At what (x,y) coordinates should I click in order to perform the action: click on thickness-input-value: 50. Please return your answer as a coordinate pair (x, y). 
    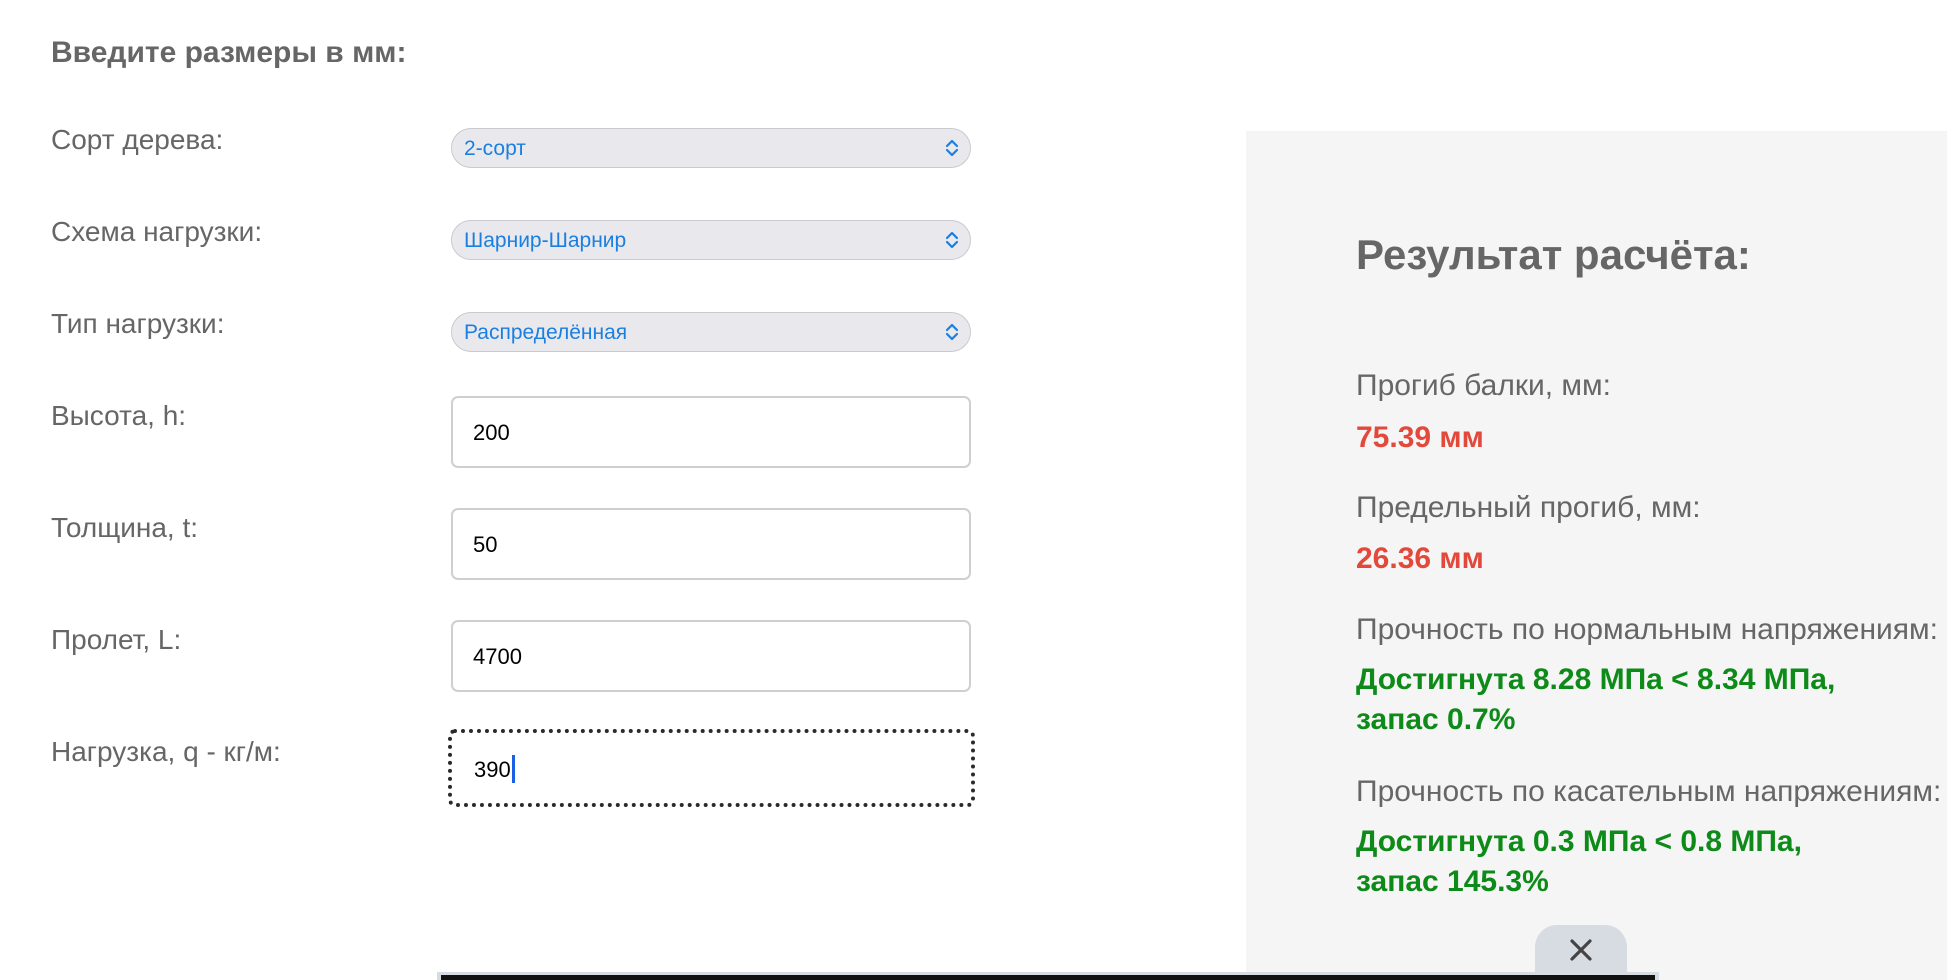
    Looking at the image, I should click on (485, 544).